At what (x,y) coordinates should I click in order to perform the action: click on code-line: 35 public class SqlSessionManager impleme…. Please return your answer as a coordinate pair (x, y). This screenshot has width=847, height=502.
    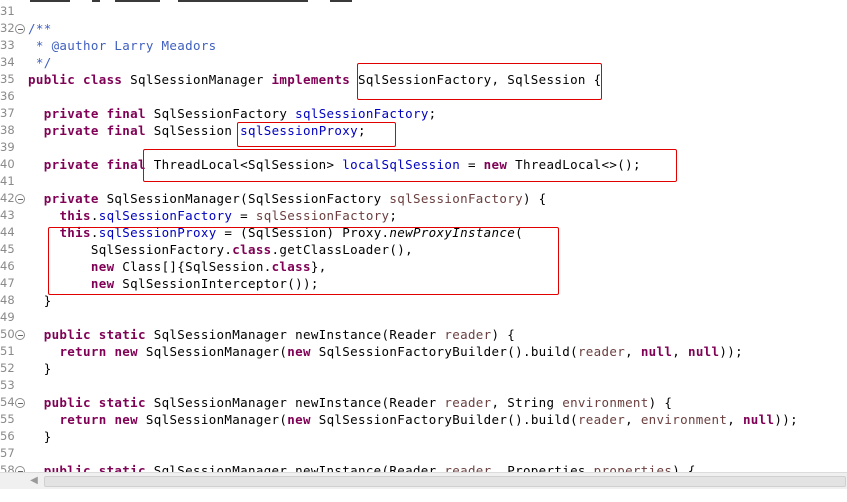
    Looking at the image, I should click on (423, 79).